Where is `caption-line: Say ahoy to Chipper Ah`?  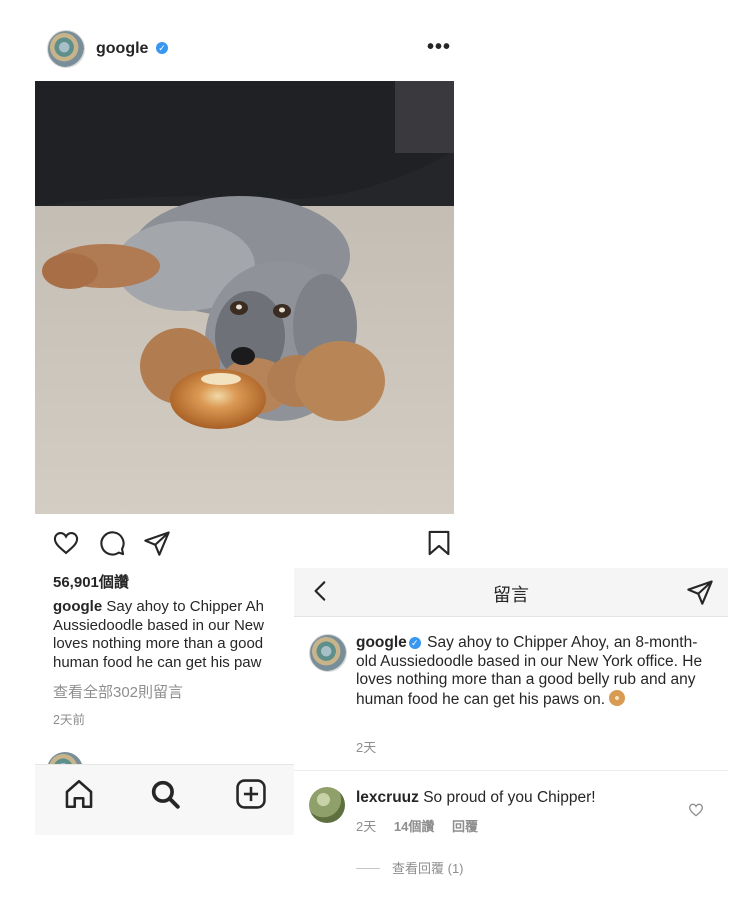
caption-line: Say ahoy to Chipper Ah is located at coordinates (185, 606).